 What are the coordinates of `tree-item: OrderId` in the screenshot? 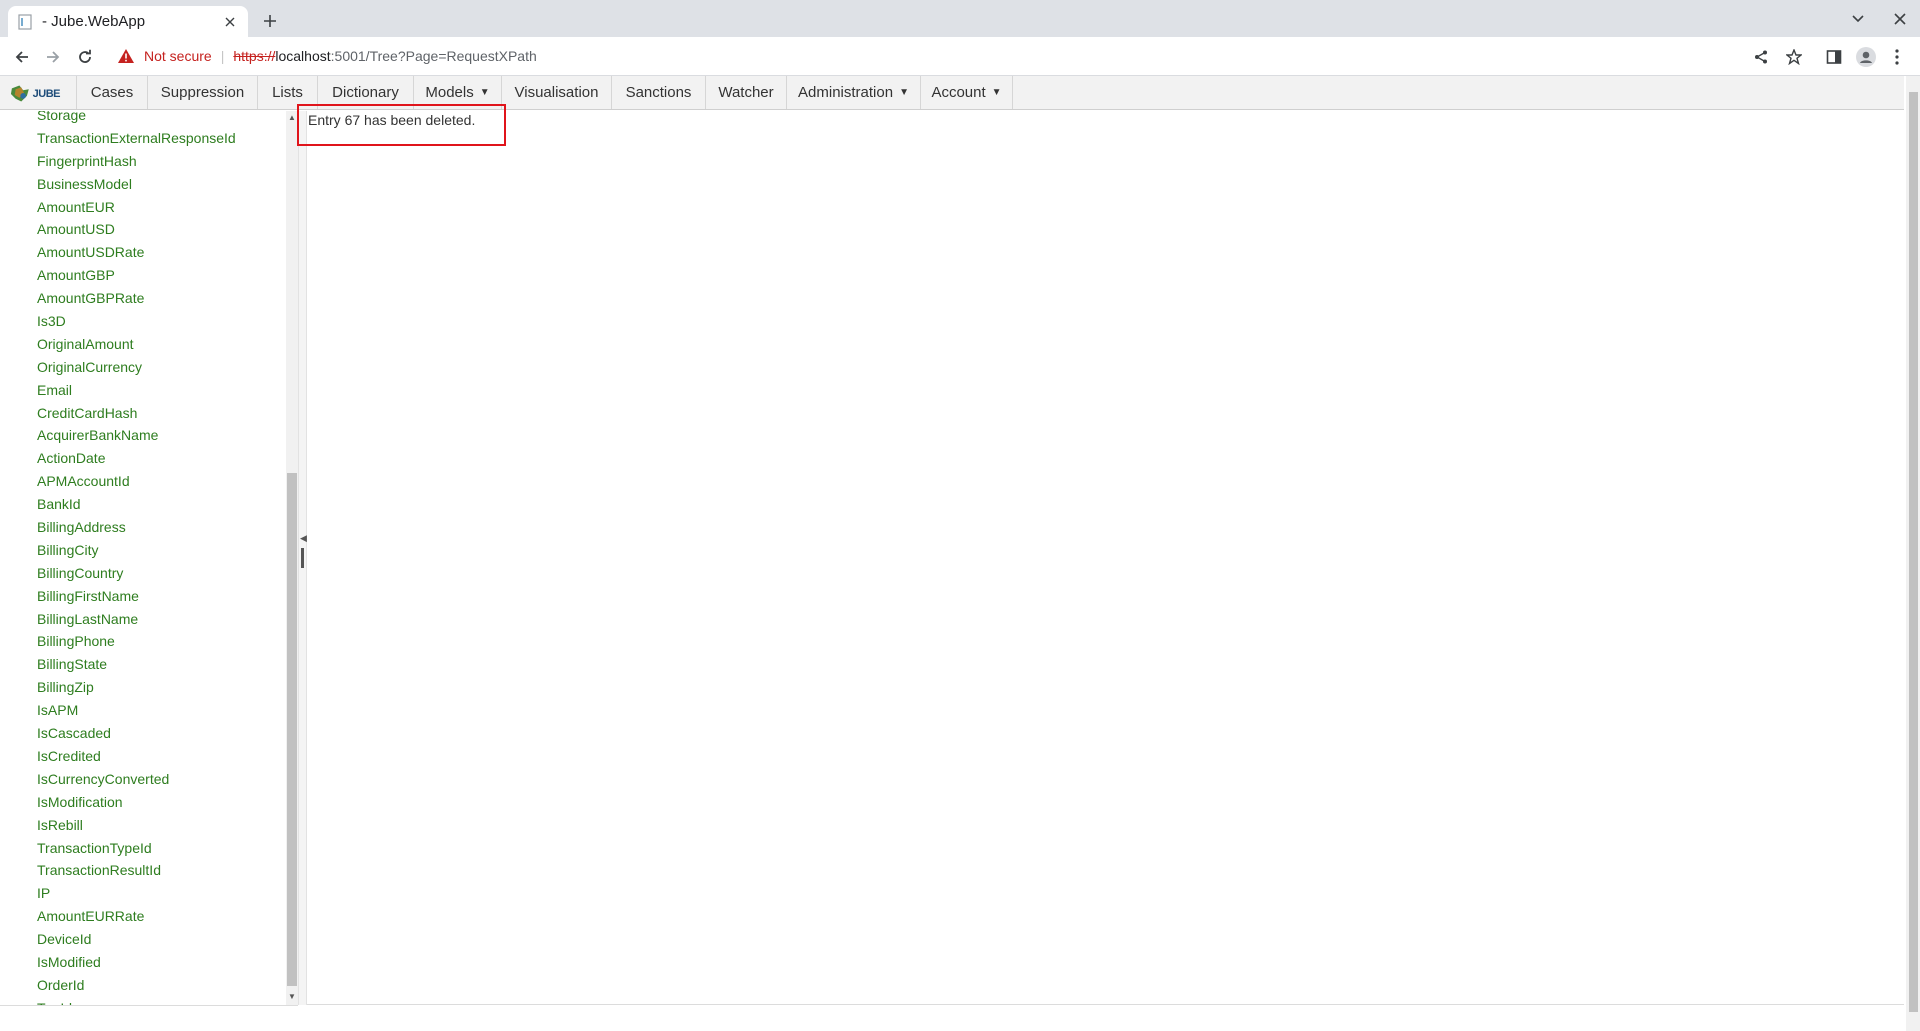 It's located at (162, 985).